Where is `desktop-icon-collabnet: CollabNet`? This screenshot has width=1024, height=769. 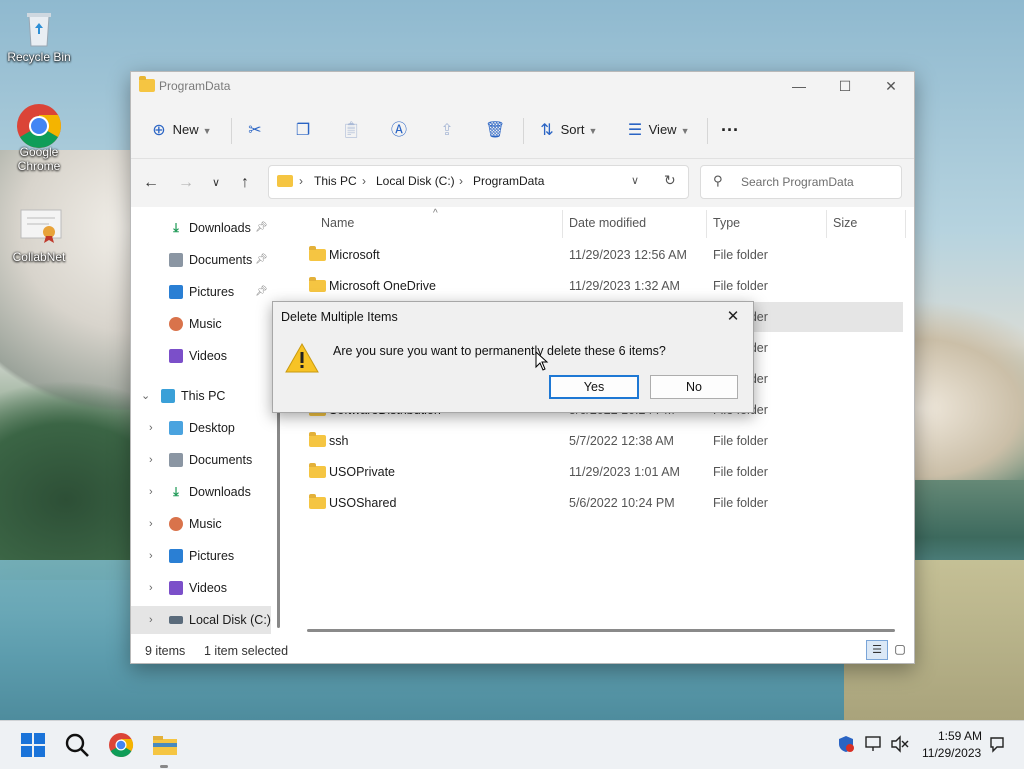 desktop-icon-collabnet: CollabNet is located at coordinates (39, 236).